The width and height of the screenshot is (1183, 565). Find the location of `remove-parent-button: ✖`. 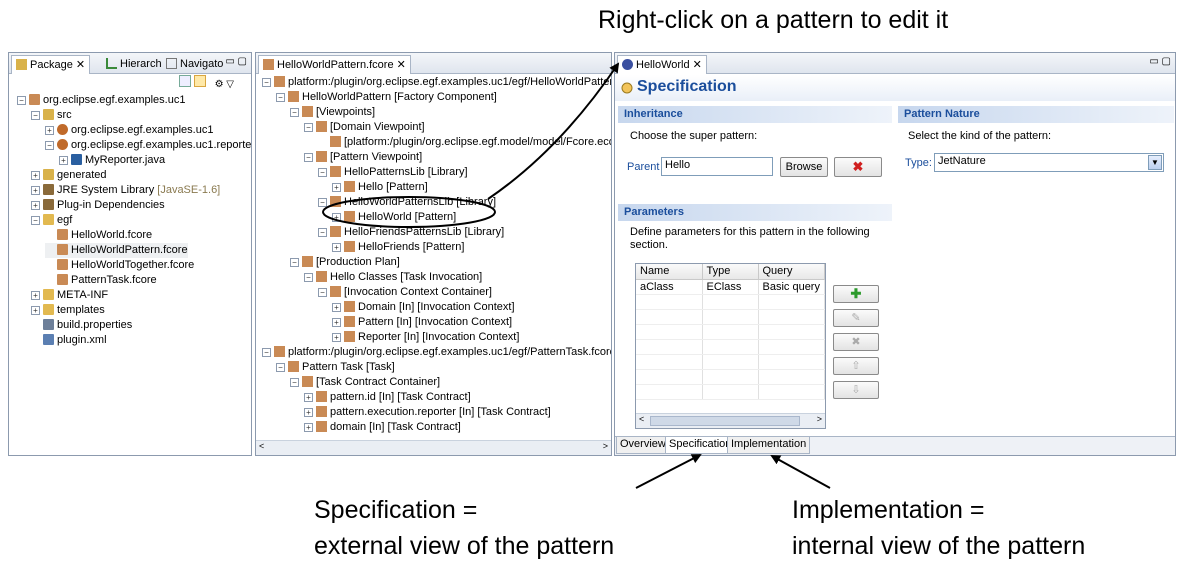

remove-parent-button: ✖ is located at coordinates (858, 167).